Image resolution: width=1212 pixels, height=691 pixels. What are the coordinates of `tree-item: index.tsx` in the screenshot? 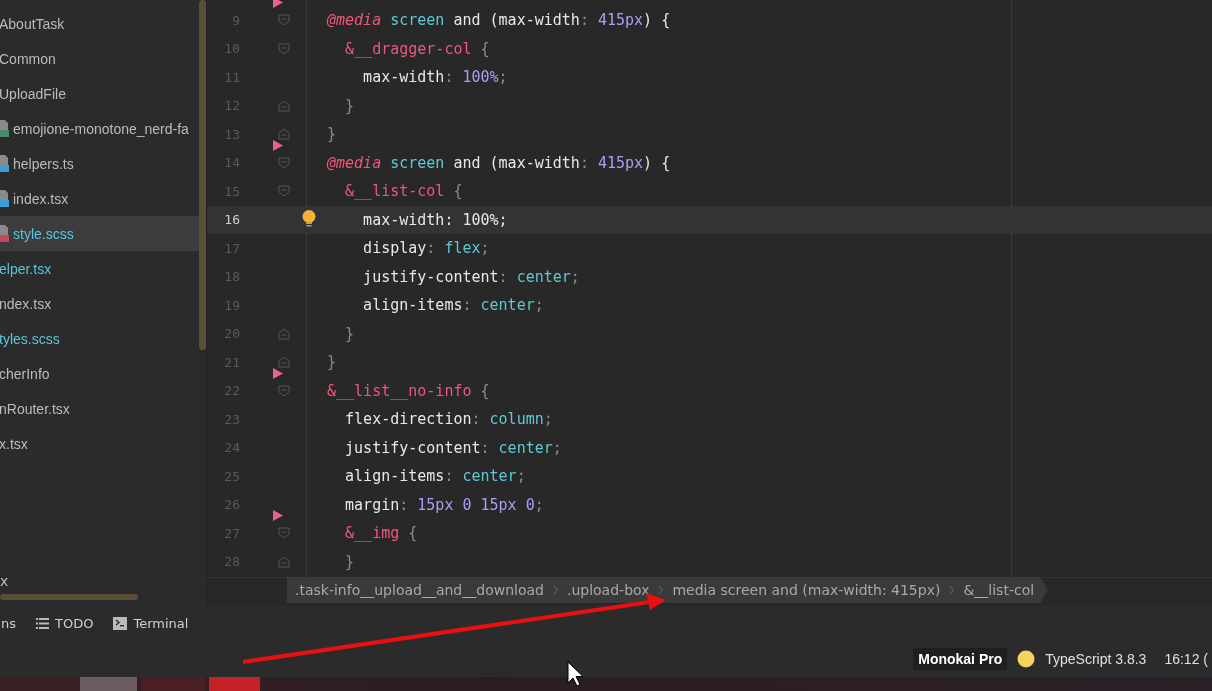 It's located at (100, 198).